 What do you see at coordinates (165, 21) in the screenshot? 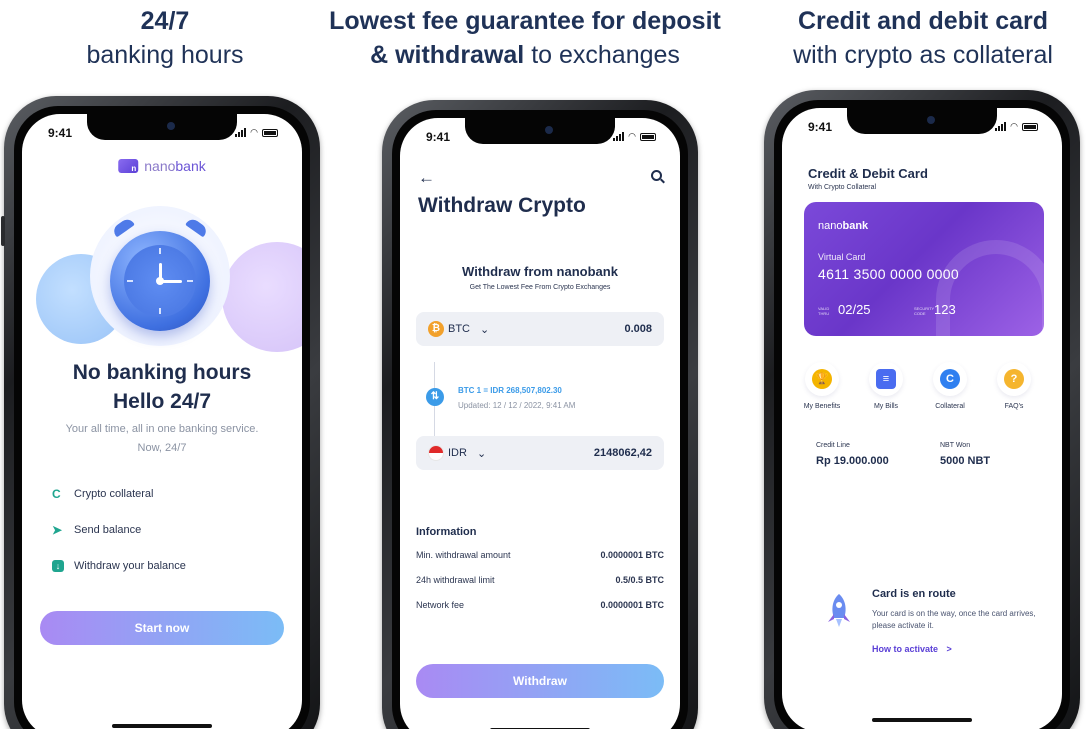
I see `caption-bold: 24/7` at bounding box center [165, 21].